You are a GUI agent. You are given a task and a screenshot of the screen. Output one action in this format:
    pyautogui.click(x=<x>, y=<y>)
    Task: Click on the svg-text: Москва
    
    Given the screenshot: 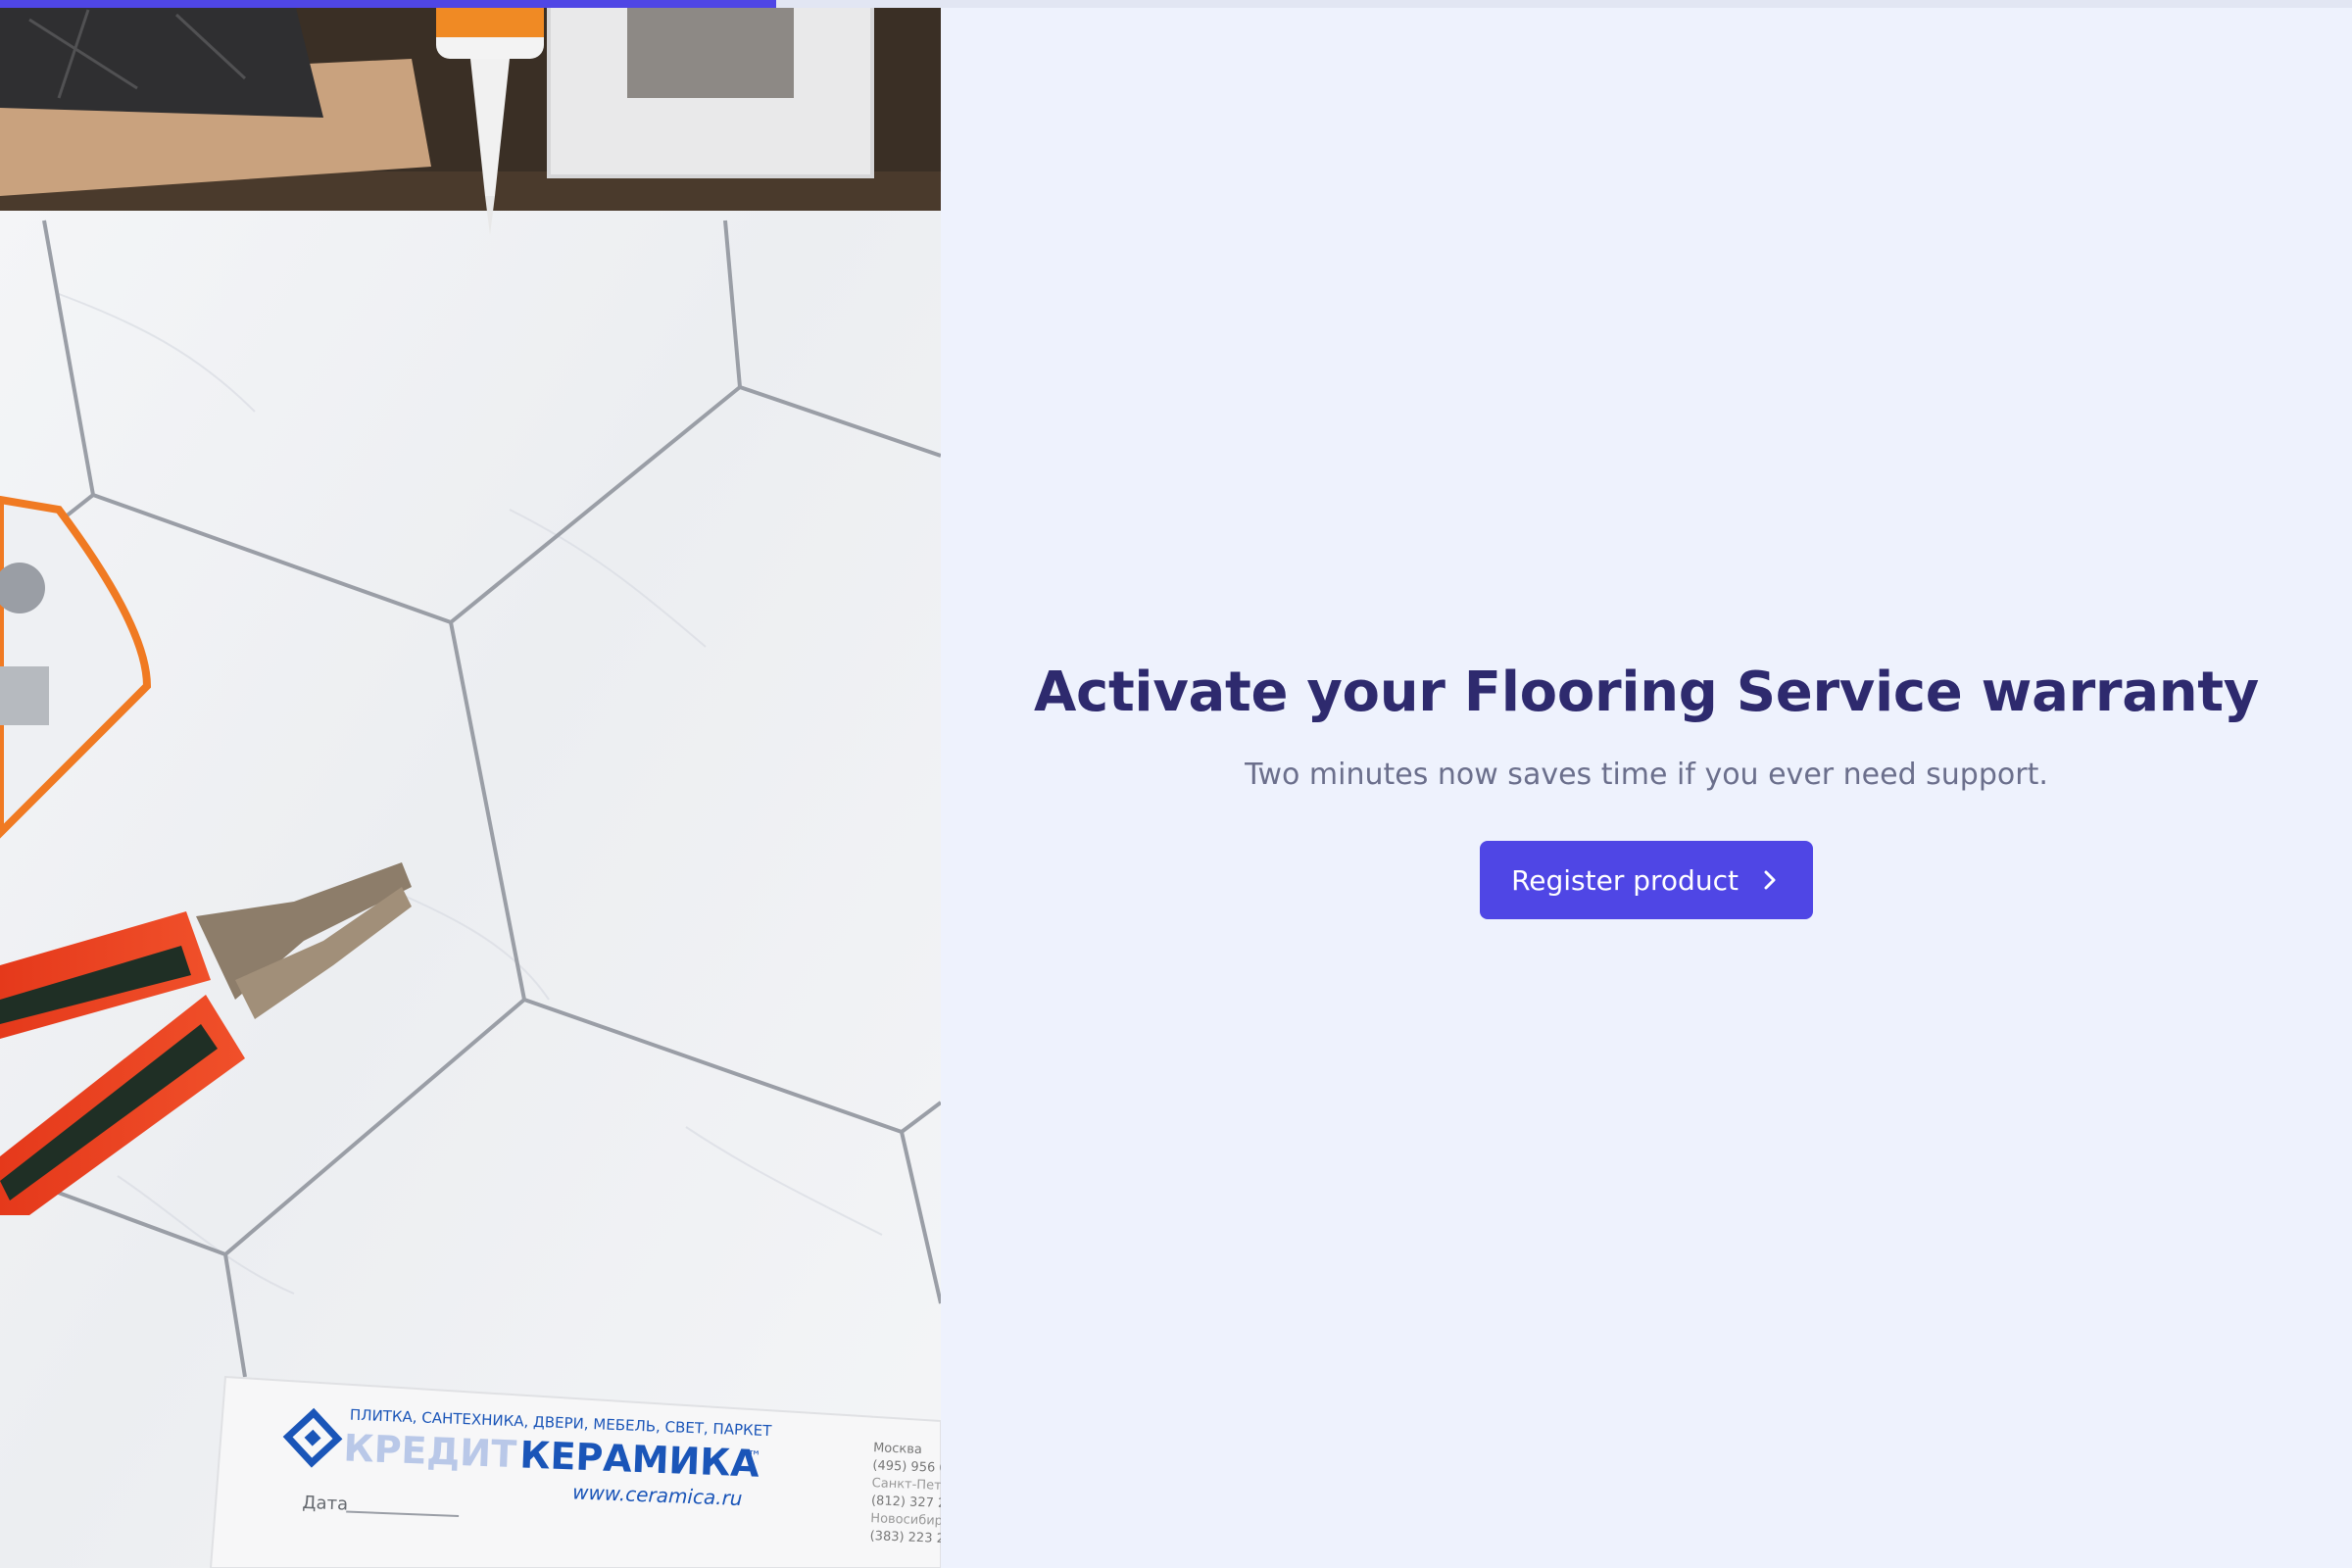 What is the action you would take?
    pyautogui.click(x=897, y=1449)
    